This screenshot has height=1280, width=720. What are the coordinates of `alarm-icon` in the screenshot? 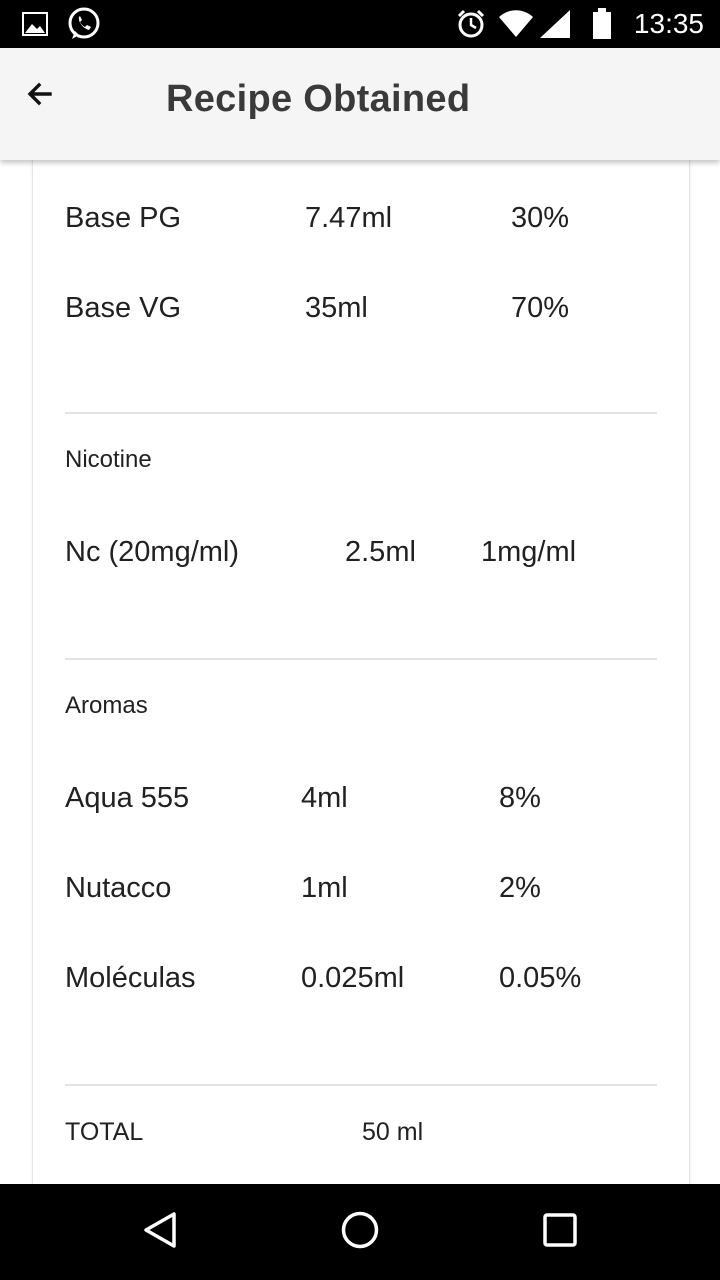 It's located at (471, 24).